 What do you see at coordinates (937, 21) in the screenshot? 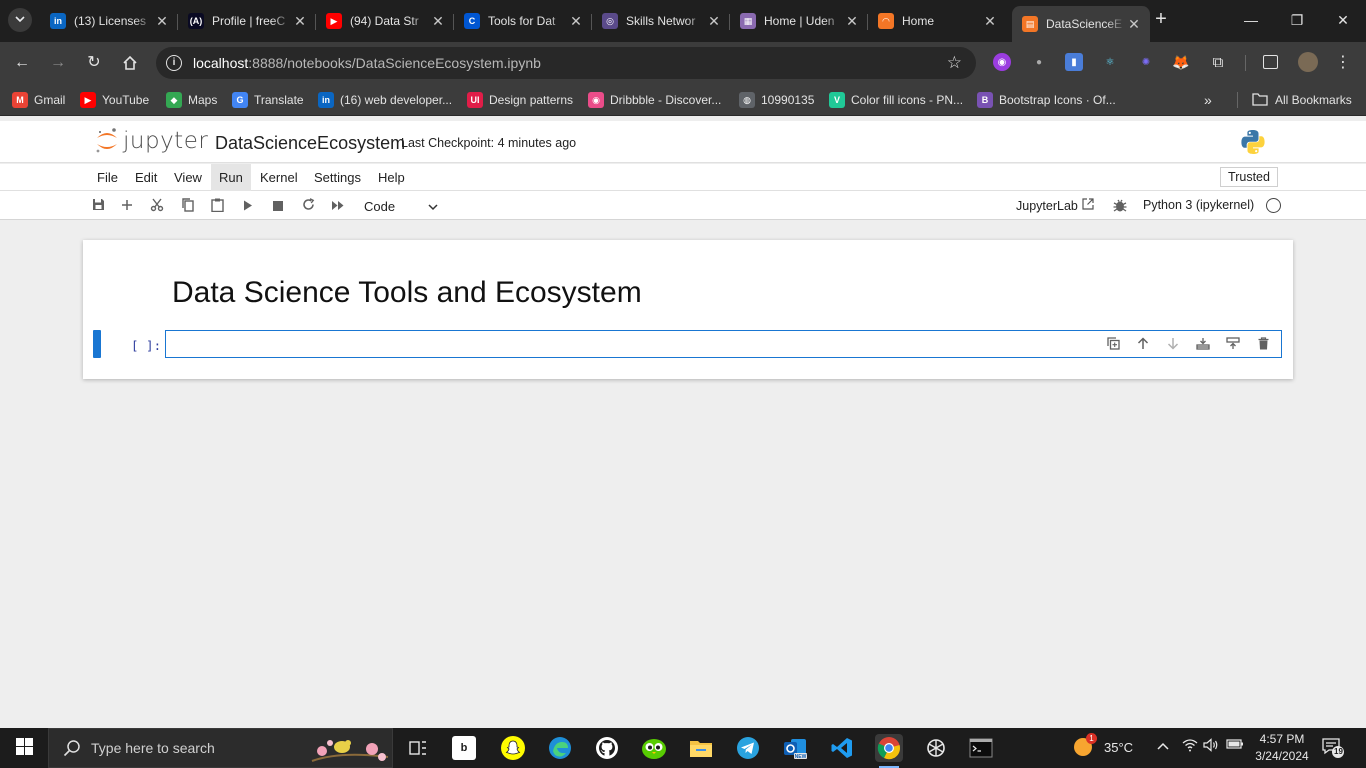
I see `browser-tab: ◠ Home ✕` at bounding box center [937, 21].